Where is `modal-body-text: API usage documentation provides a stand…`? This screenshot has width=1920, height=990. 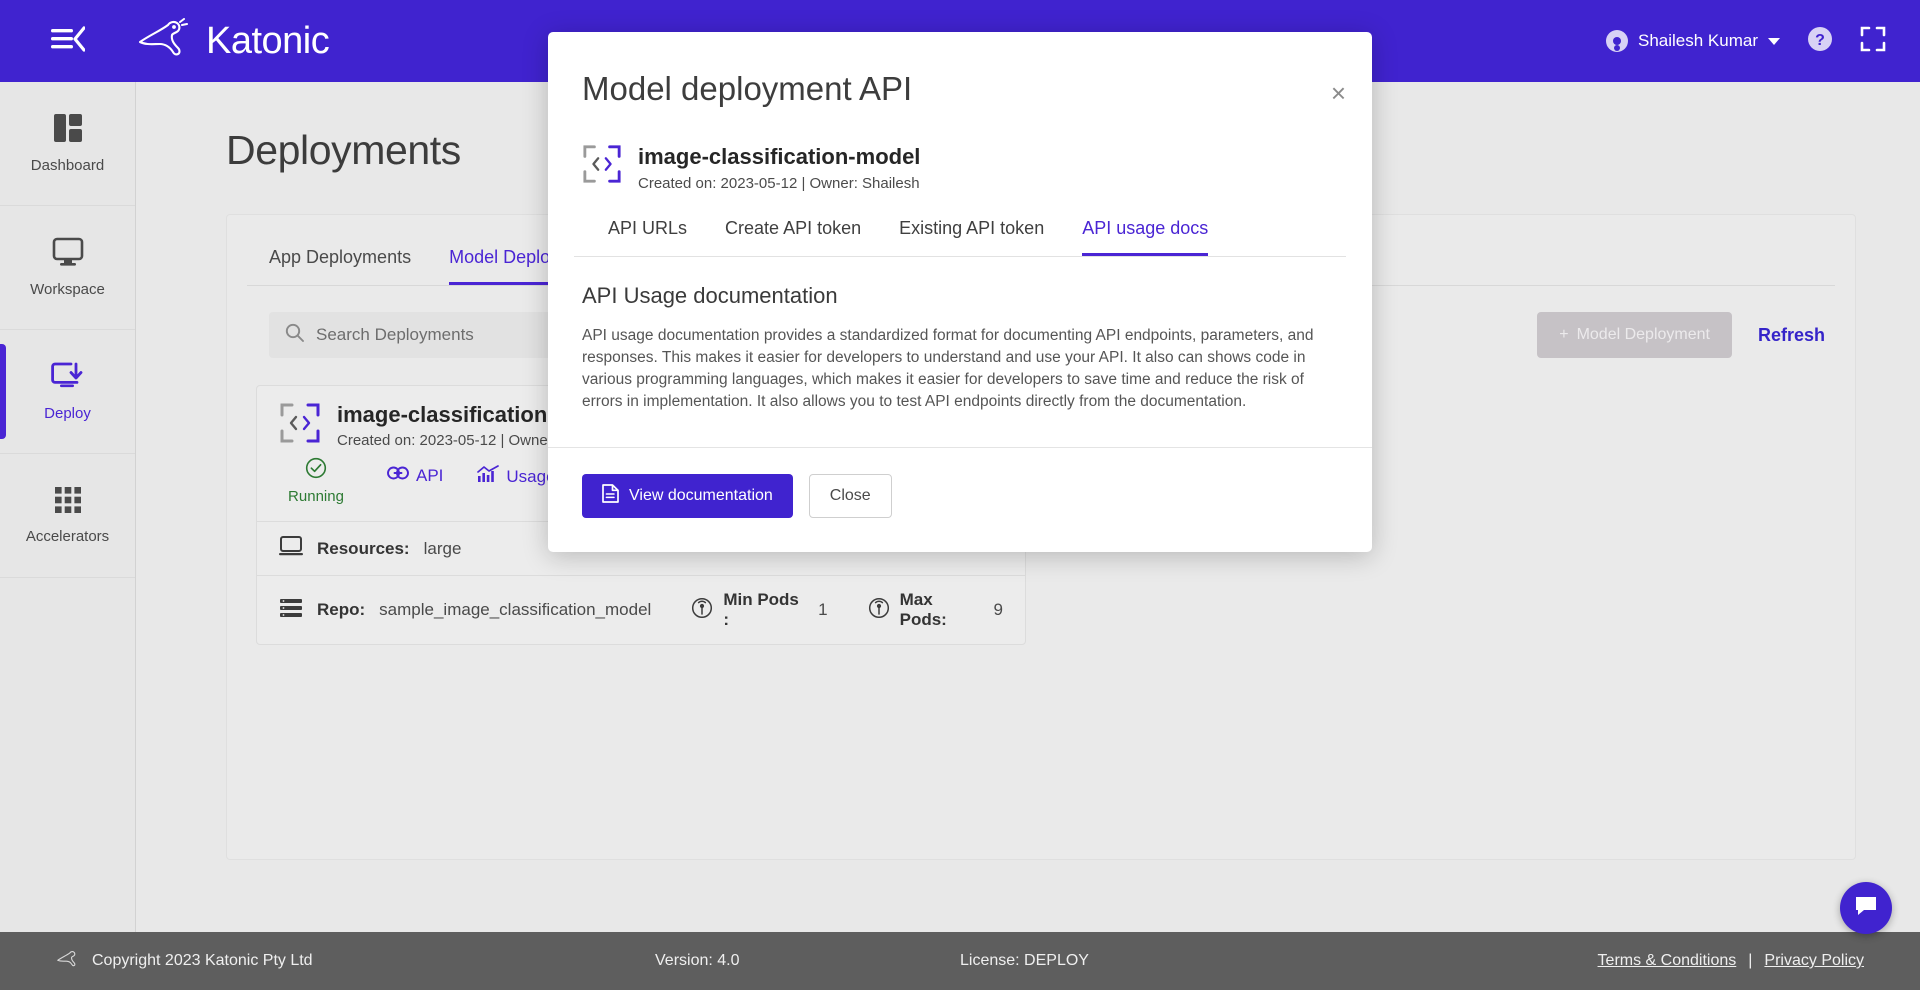
modal-body-text: API usage documentation provides a stand… is located at coordinates (948, 368).